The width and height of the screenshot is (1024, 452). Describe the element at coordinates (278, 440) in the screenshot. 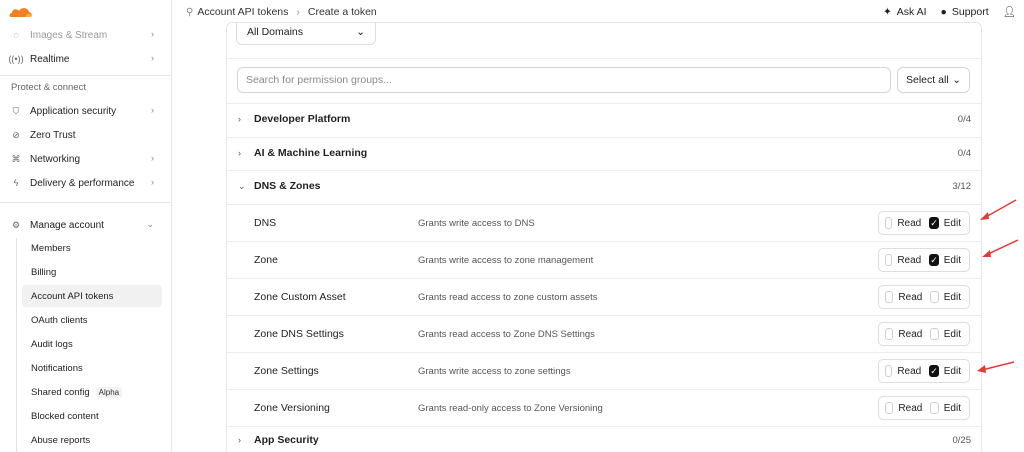

I see `group-app-security: › App Security` at that location.